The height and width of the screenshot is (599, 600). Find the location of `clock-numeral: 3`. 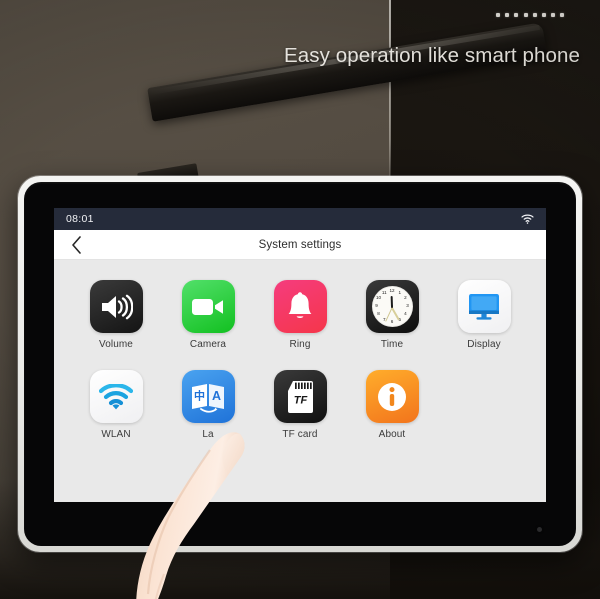

clock-numeral: 3 is located at coordinates (407, 306).